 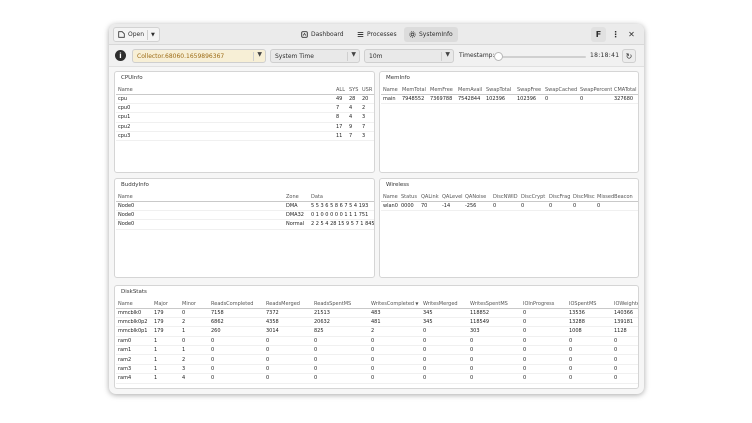 I want to click on table-row: Node0 DMA 5 5 3 6 5 8 6 7 5 4 193, so click(x=245, y=206).